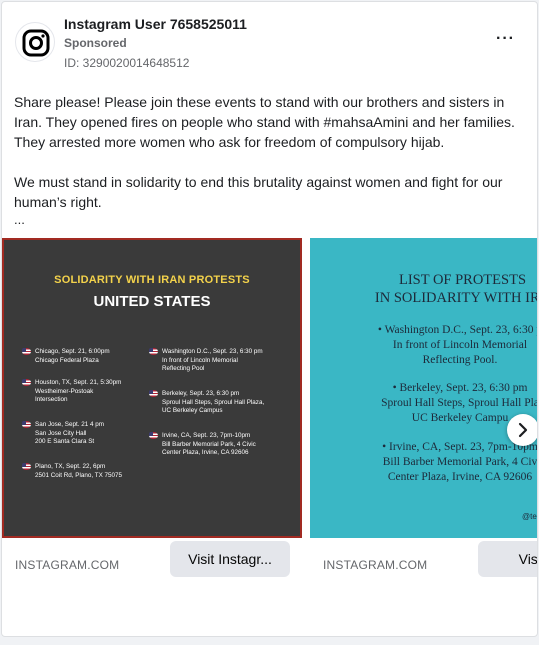  I want to click on sponsored-label: Sponsored, so click(95, 43).